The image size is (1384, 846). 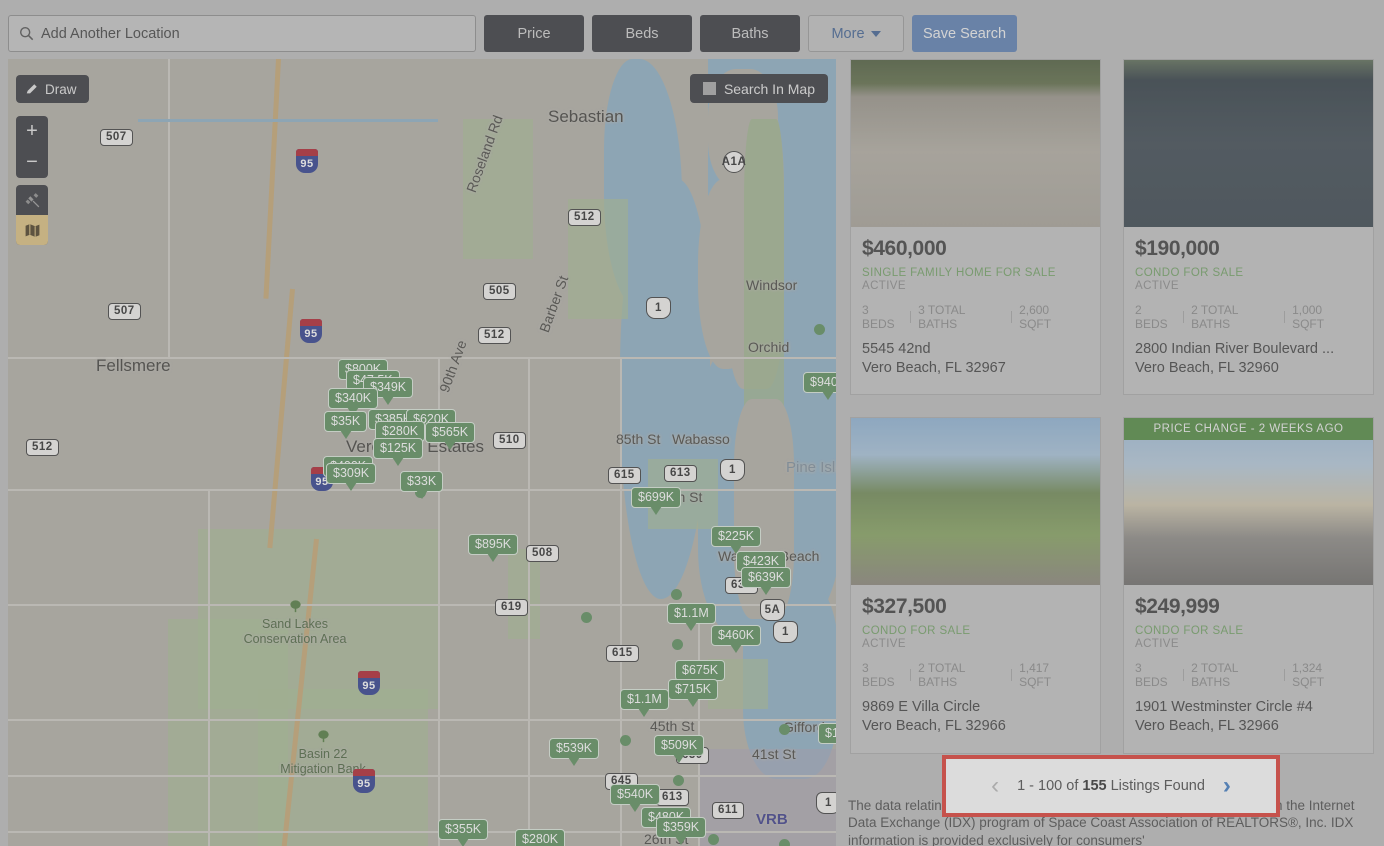 What do you see at coordinates (133, 365) in the screenshot?
I see `map-label: Fellsmere` at bounding box center [133, 365].